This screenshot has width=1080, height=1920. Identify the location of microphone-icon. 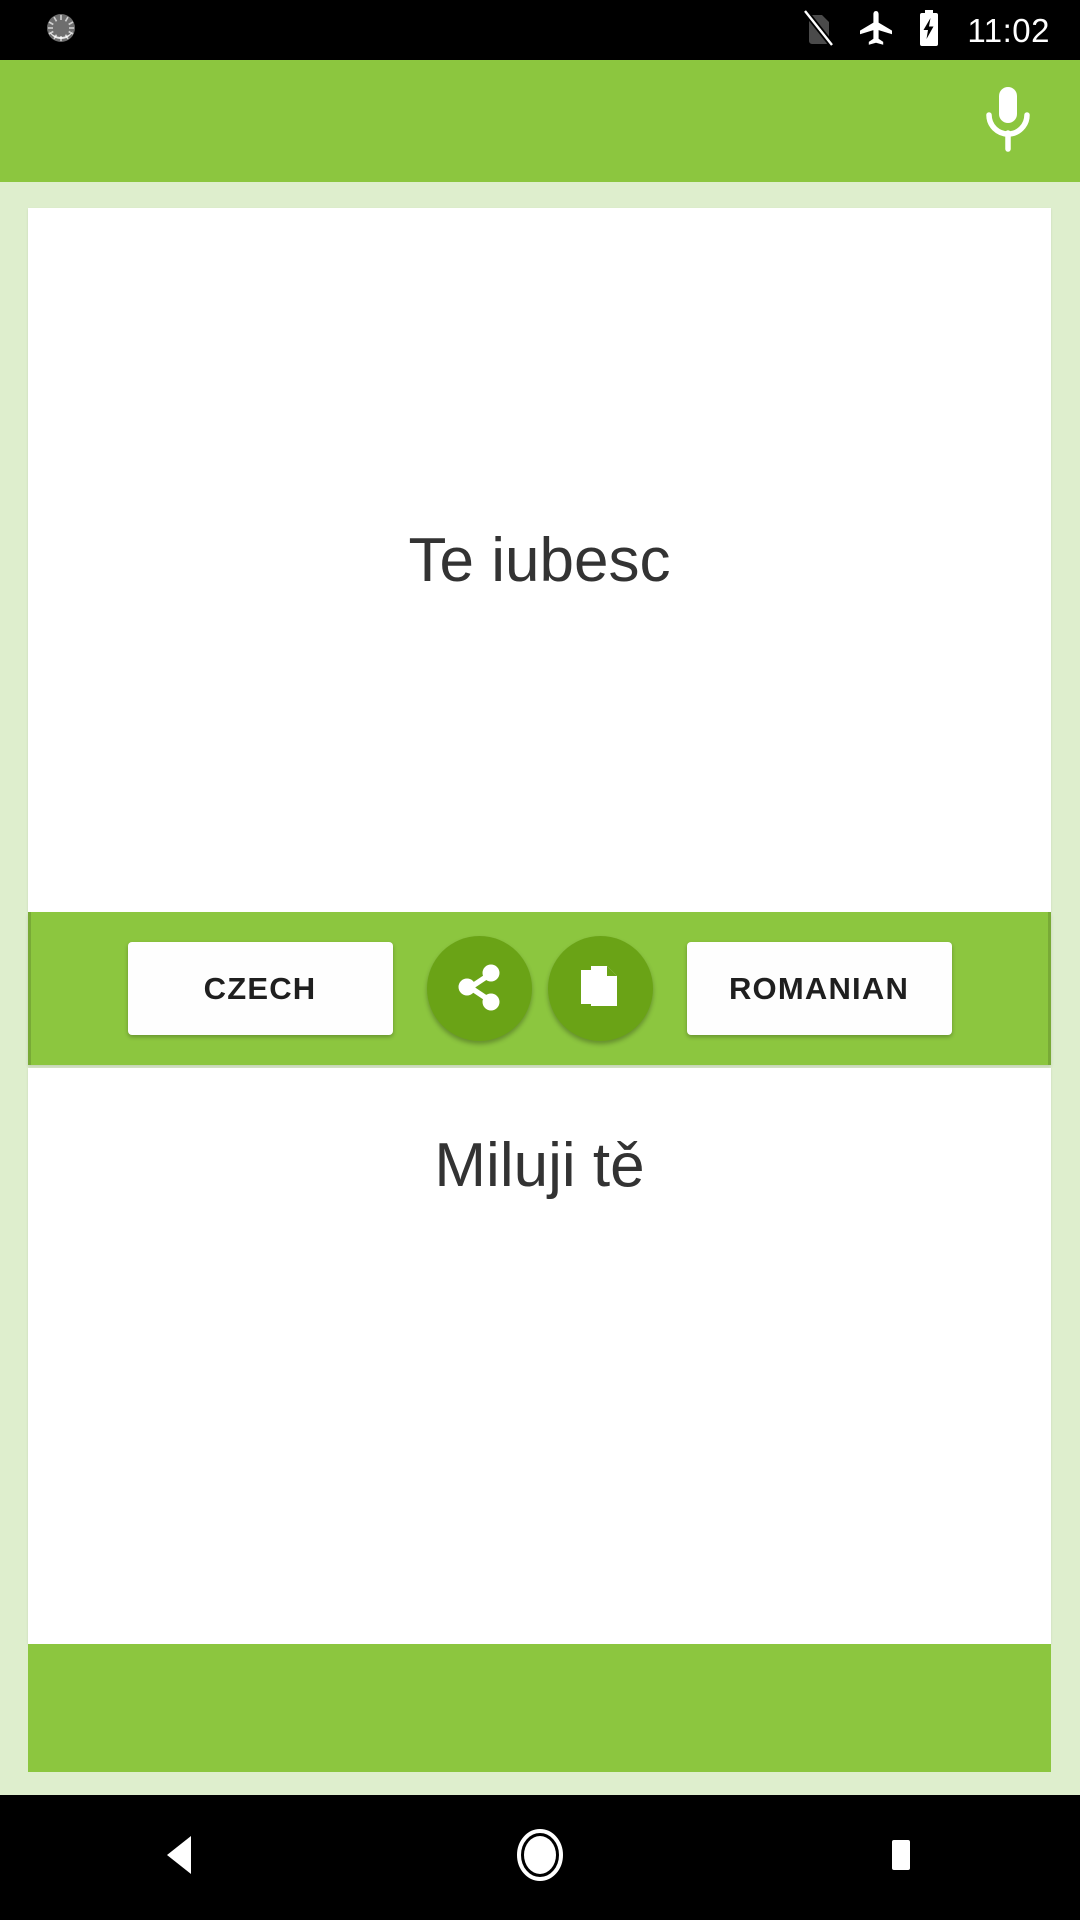
(1008, 121).